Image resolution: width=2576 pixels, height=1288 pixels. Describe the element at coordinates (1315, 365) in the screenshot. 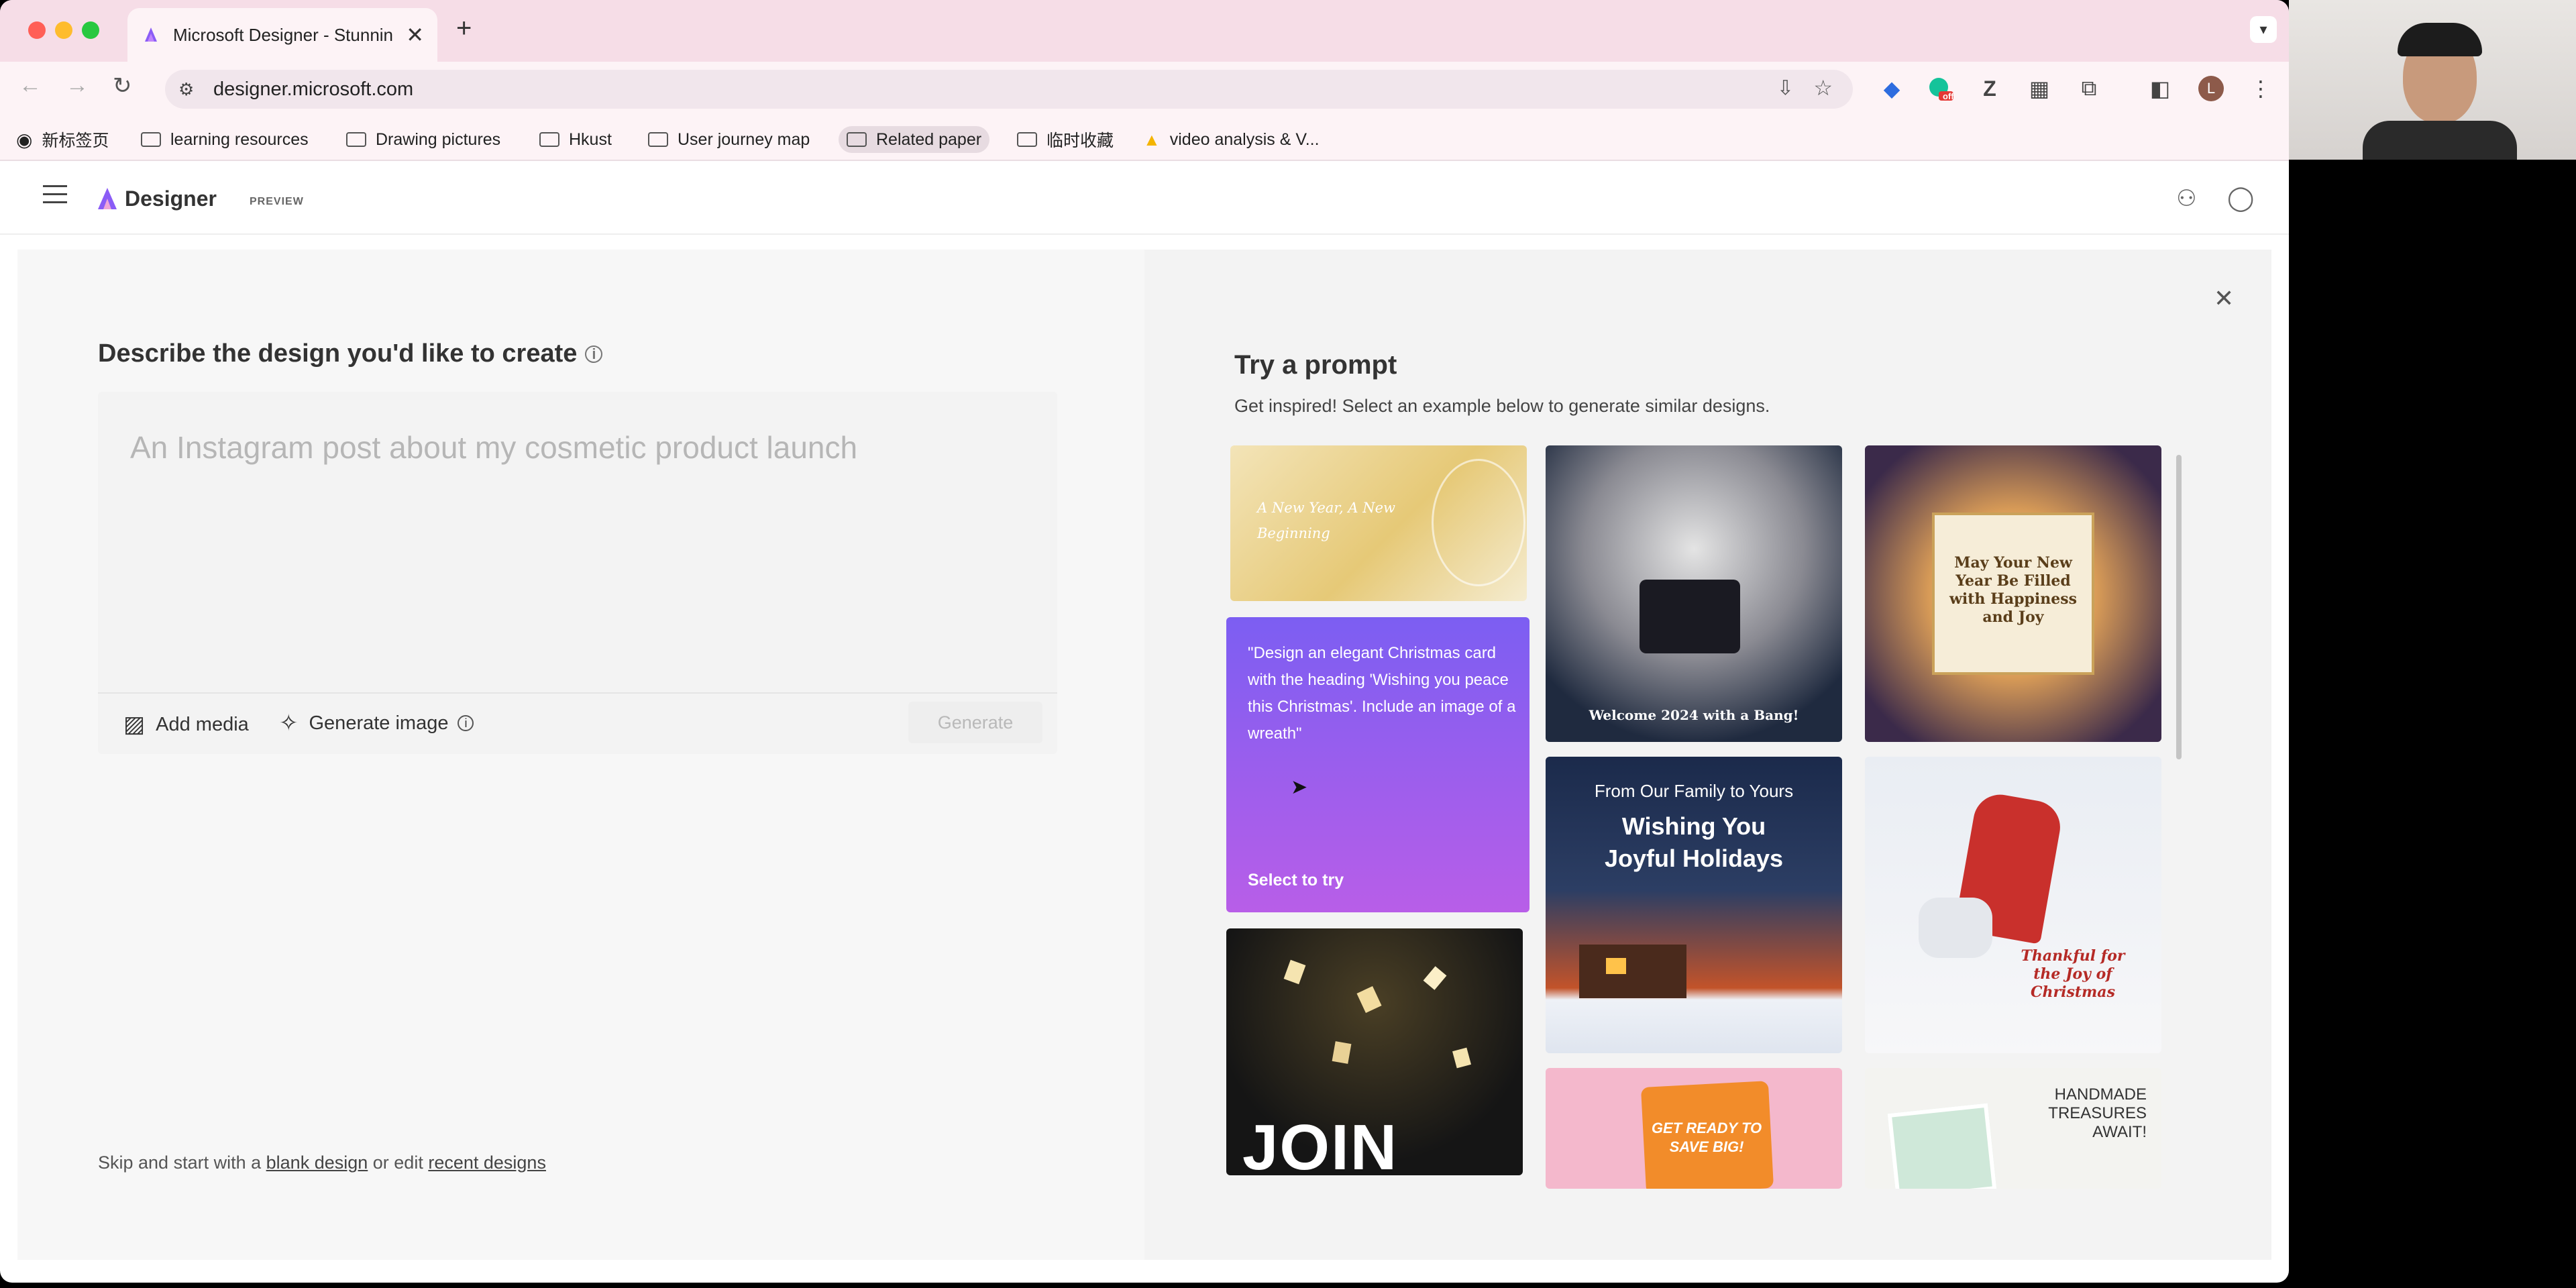

I see `inspire-heading: Try a prompt` at that location.